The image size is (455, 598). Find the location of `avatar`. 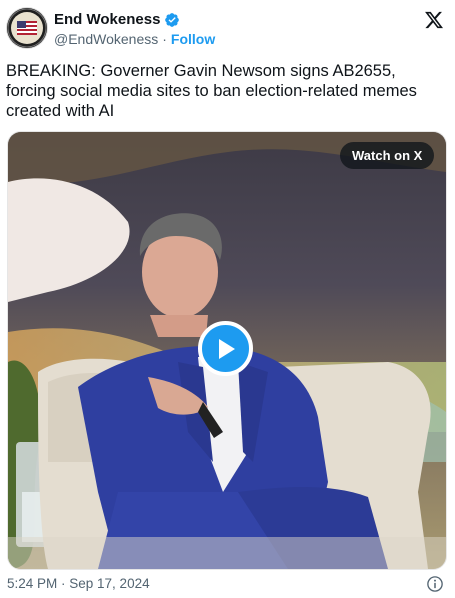

avatar is located at coordinates (27, 28).